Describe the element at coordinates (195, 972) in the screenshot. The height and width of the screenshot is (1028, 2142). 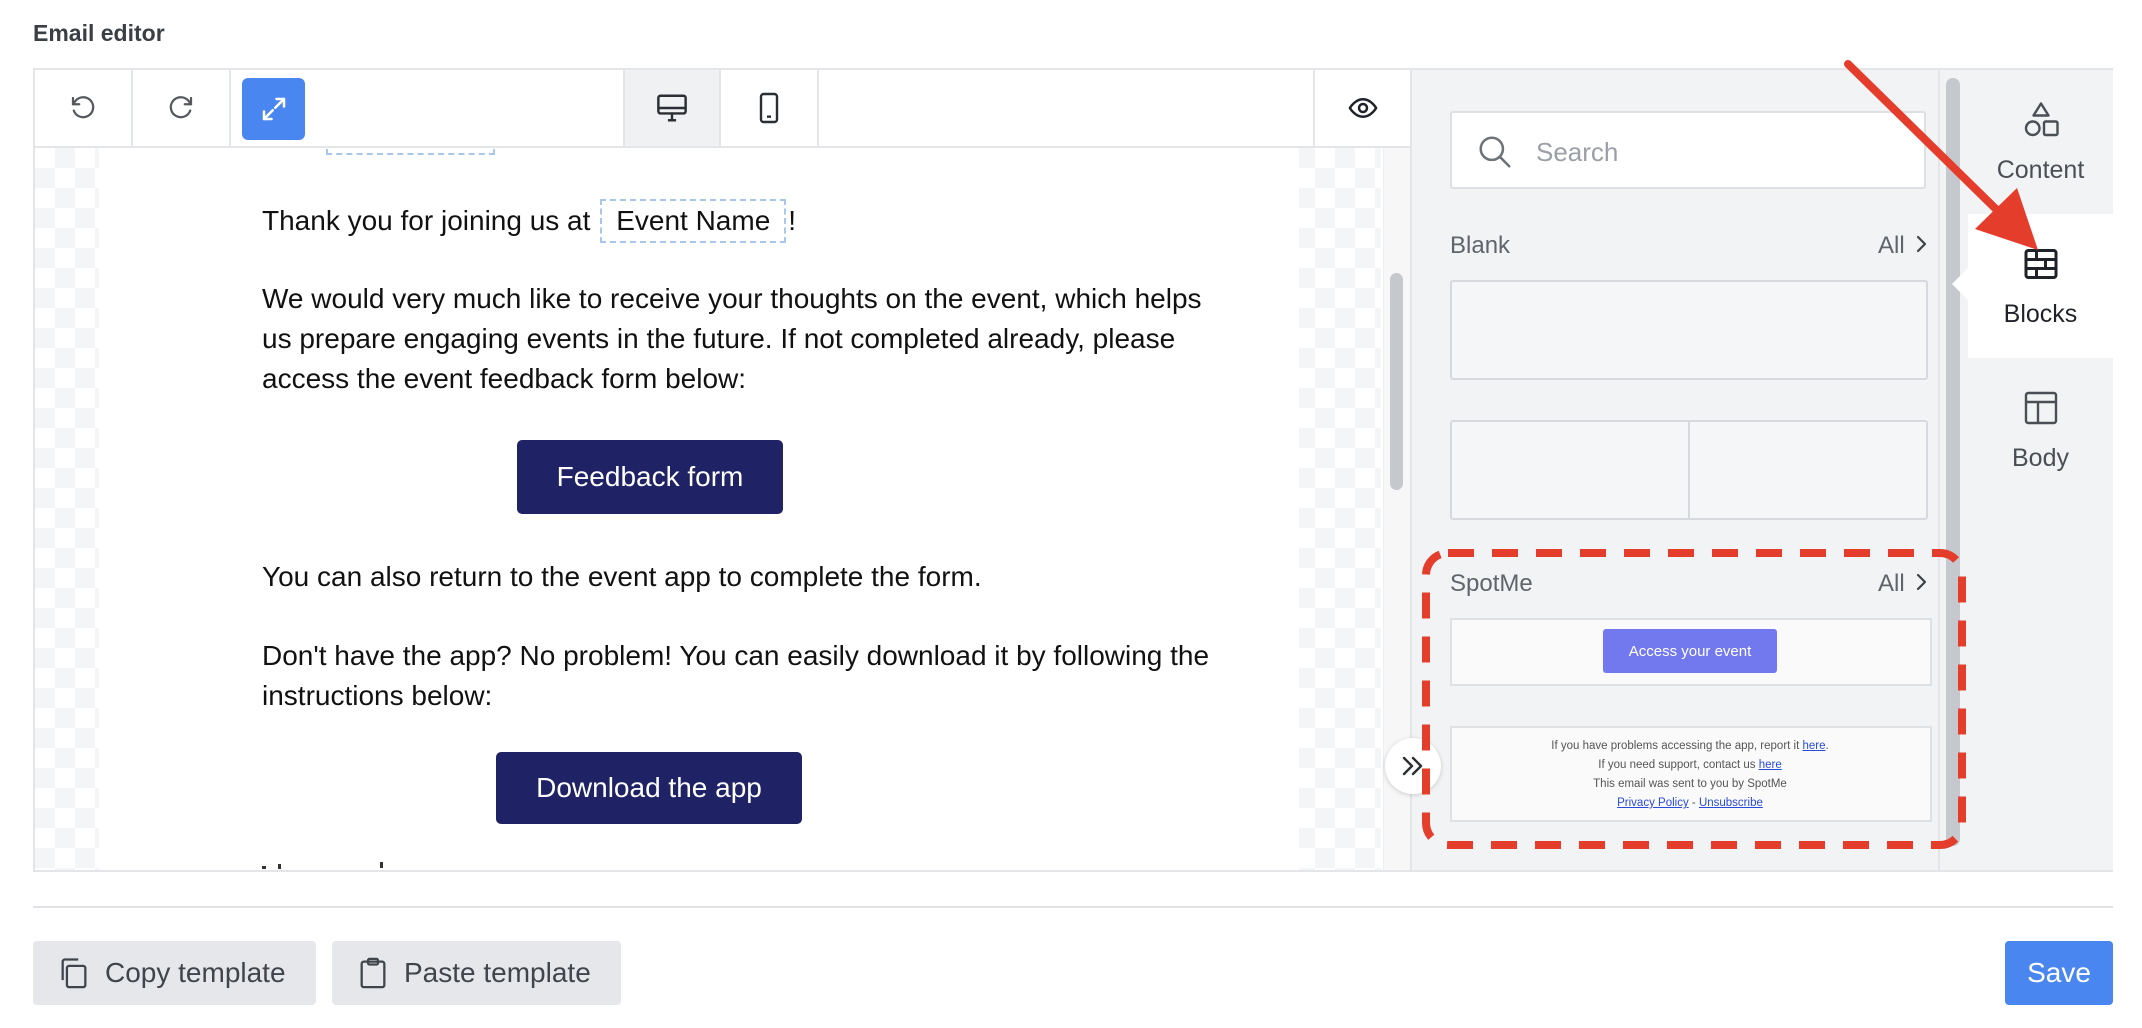
I see `copy-template-label: Copy template` at that location.